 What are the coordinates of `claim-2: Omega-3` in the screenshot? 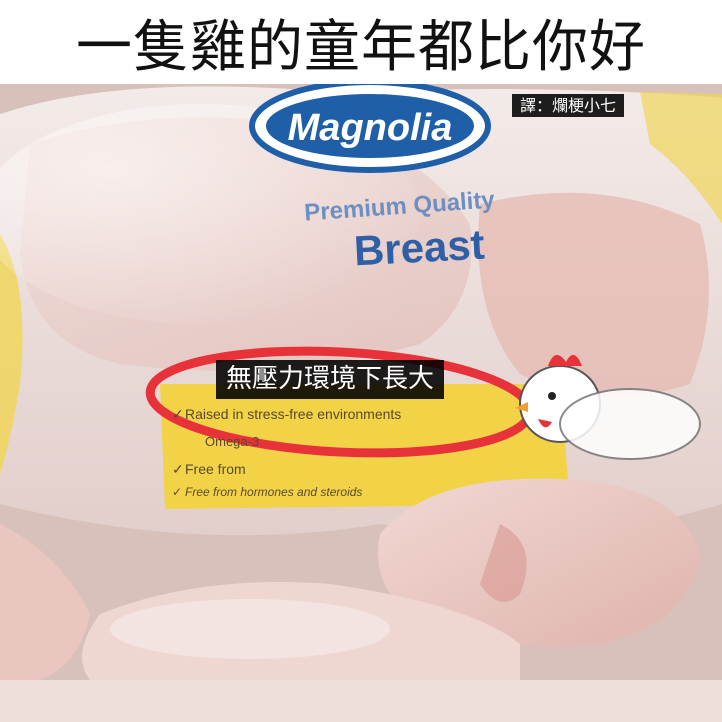 It's located at (232, 441).